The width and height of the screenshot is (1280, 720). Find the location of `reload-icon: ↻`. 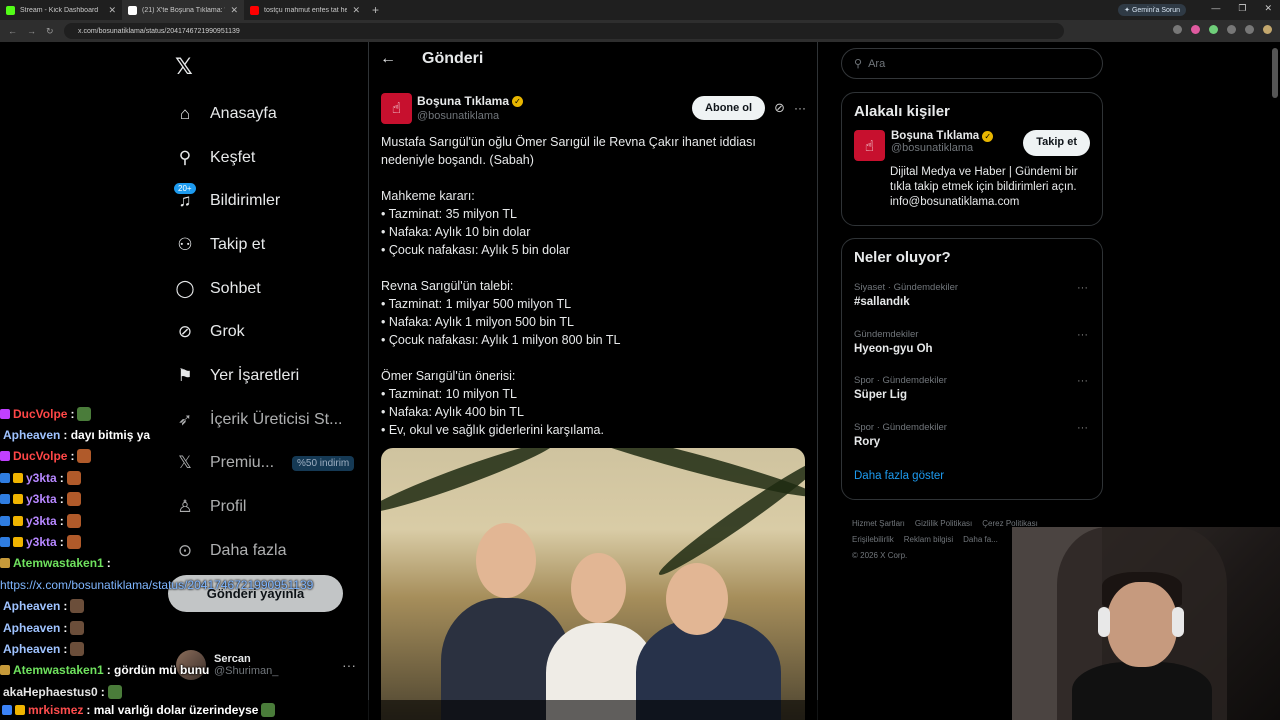

reload-icon: ↻ is located at coordinates (50, 31).